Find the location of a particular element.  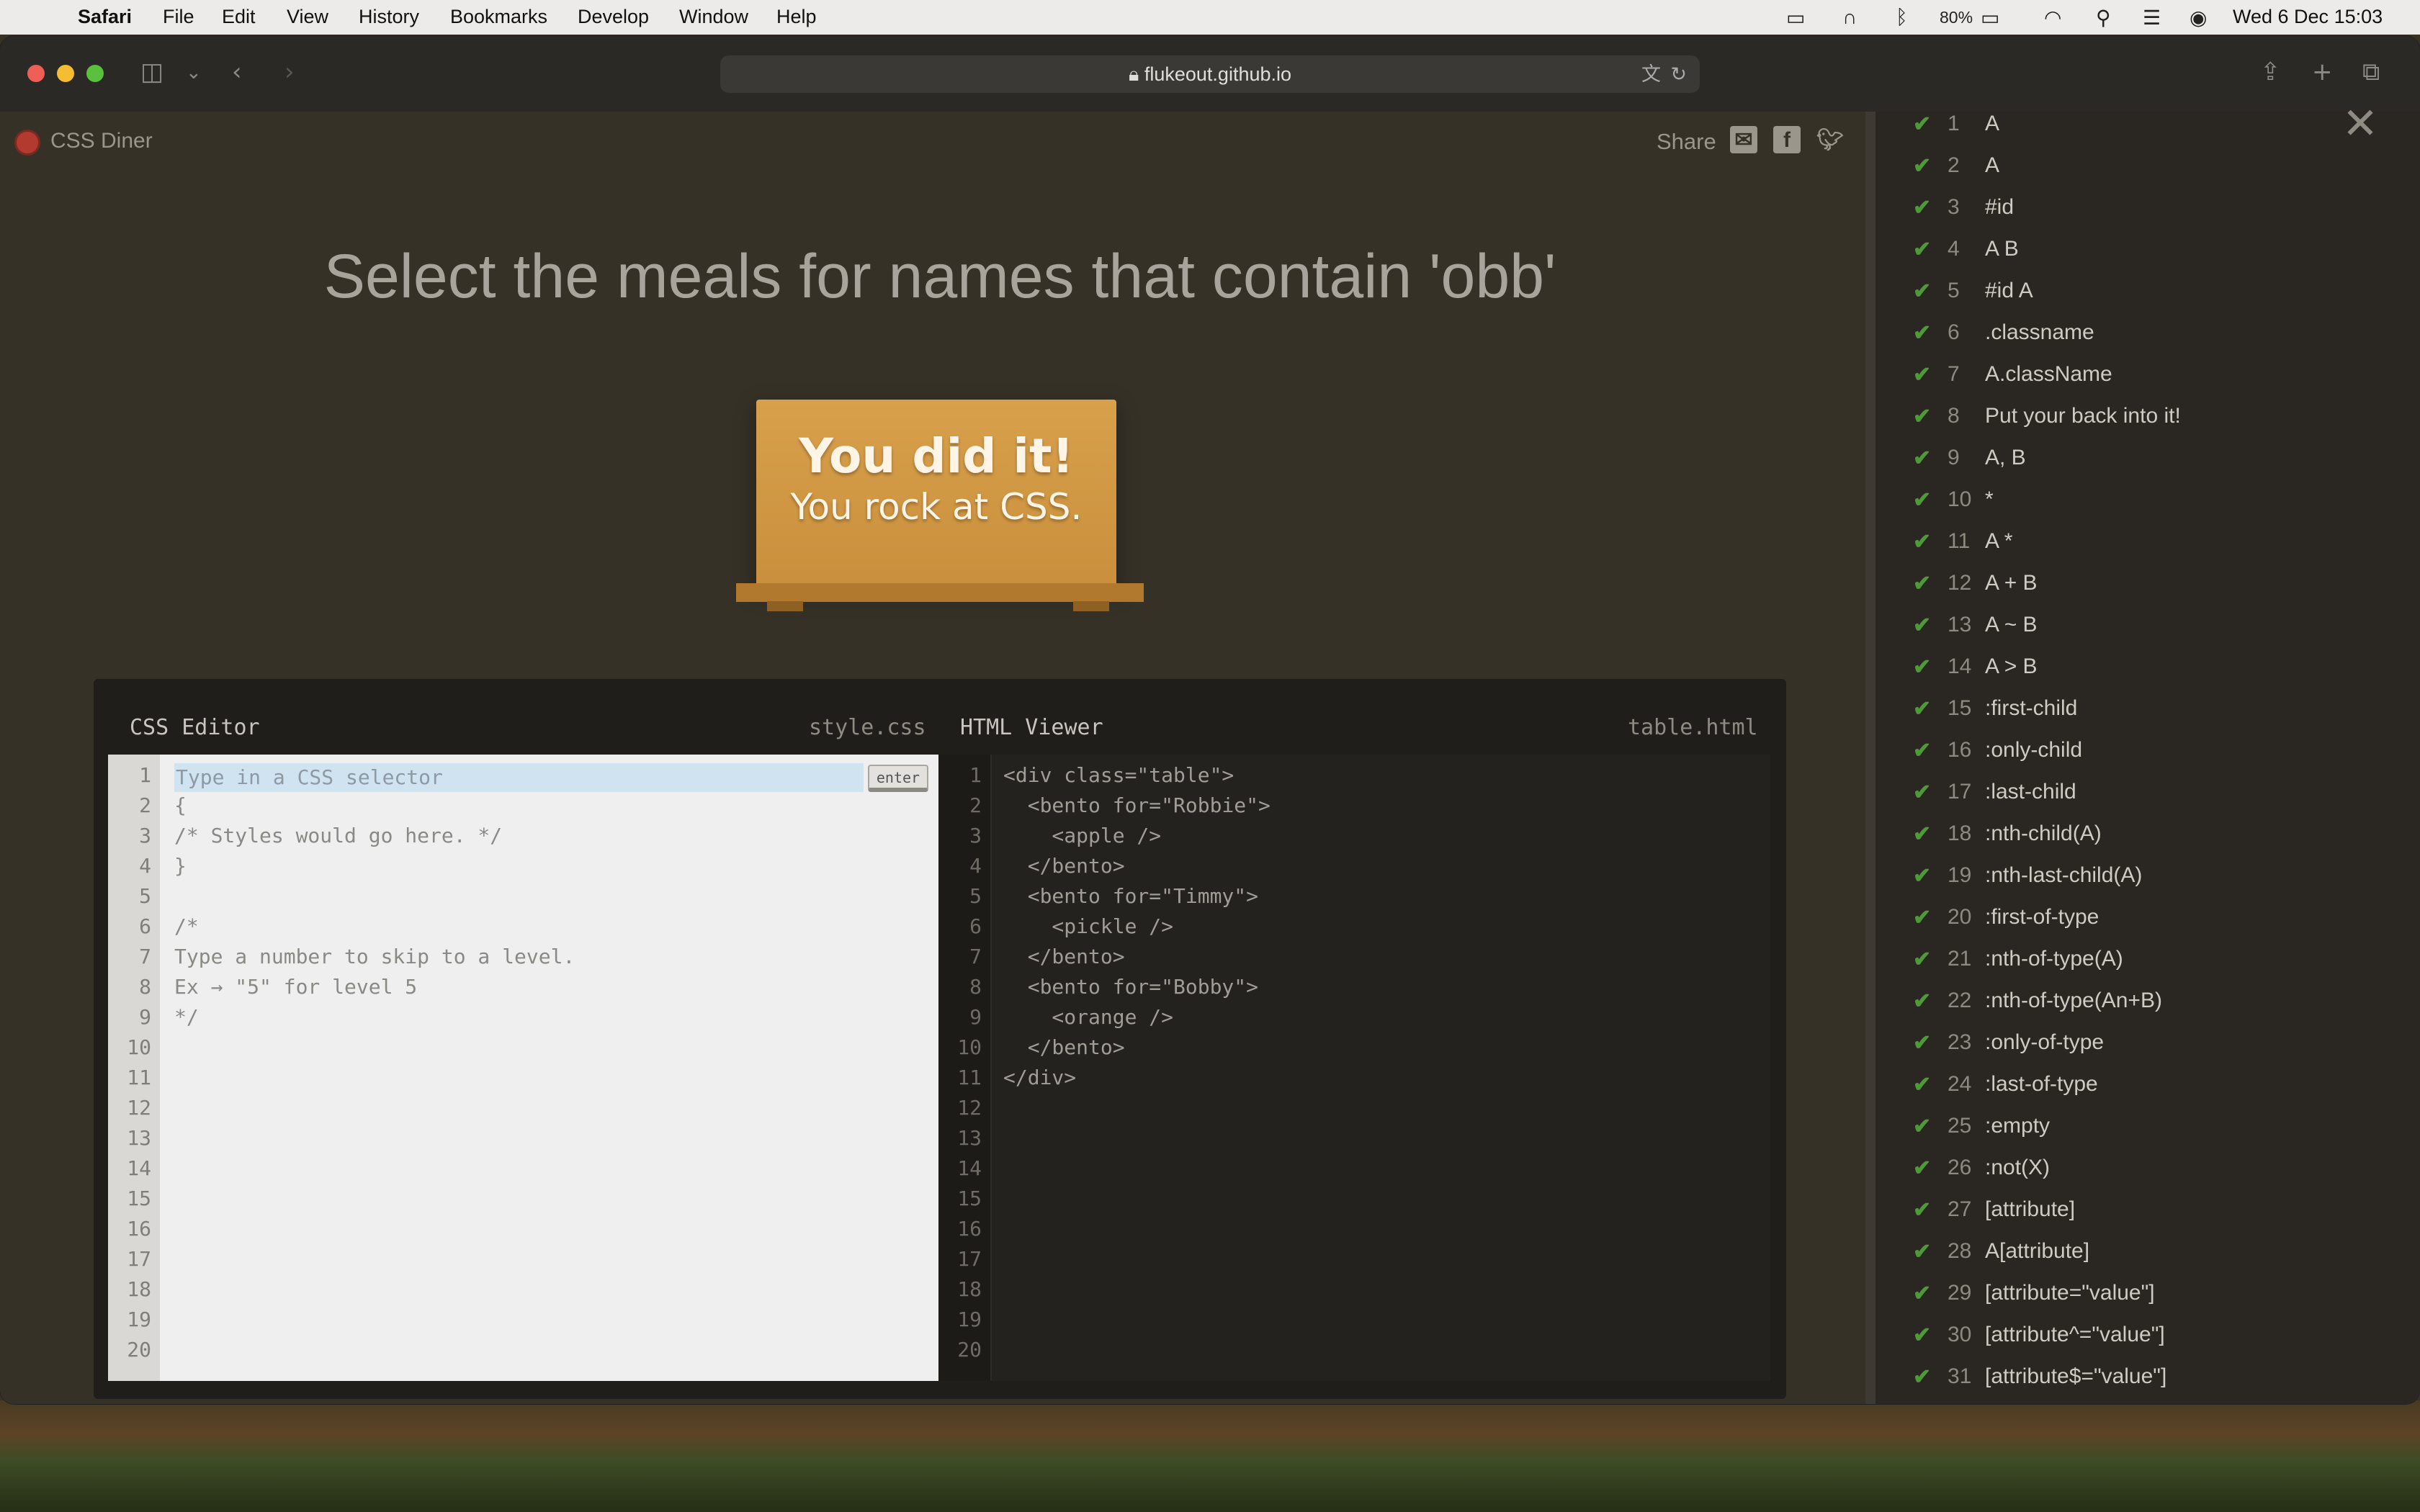

facebook-share-icon: f is located at coordinates (1787, 139).